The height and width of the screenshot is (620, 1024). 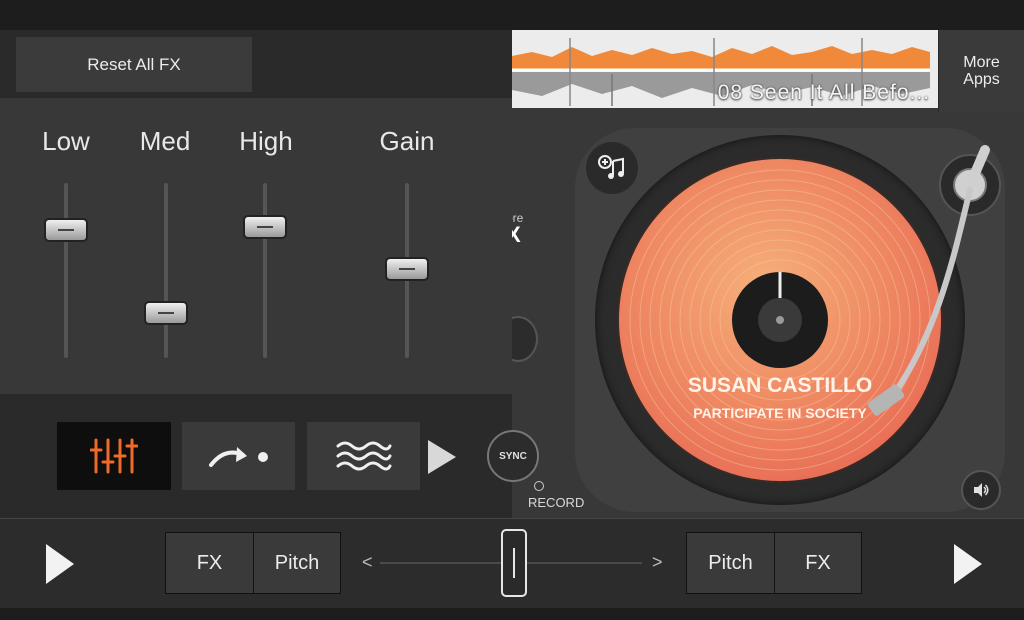 I want to click on music-add-button, so click(x=612, y=168).